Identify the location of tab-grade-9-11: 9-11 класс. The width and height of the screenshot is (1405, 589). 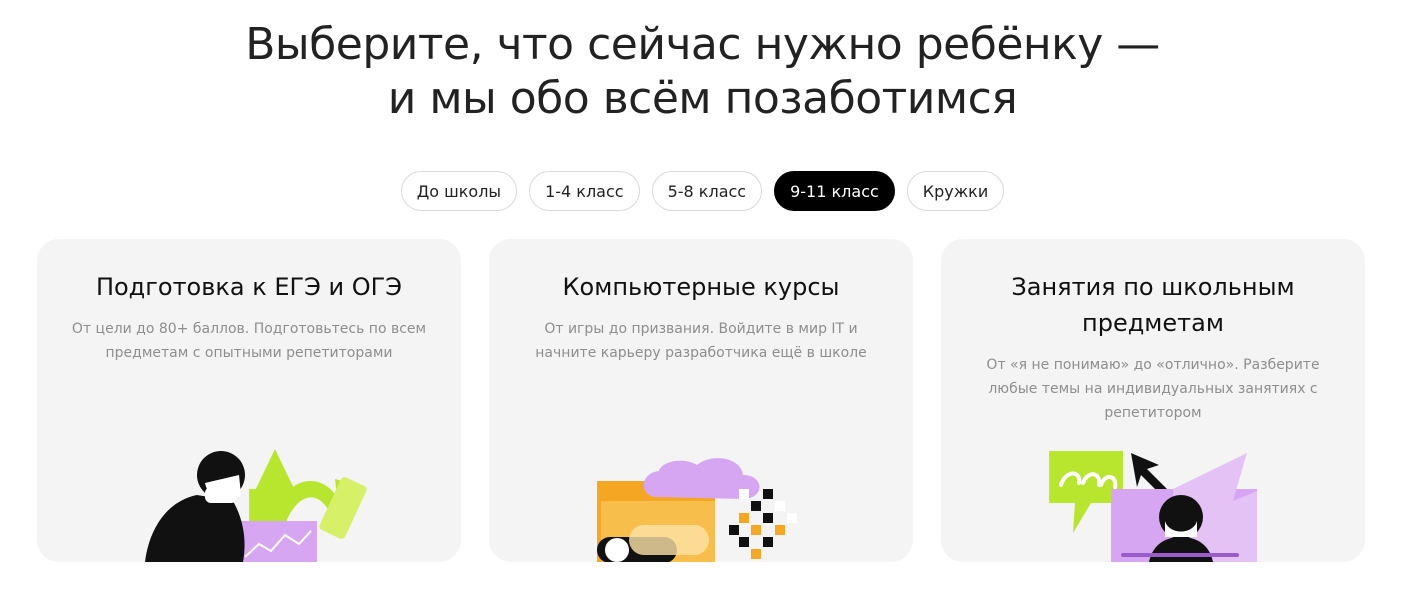
(834, 191).